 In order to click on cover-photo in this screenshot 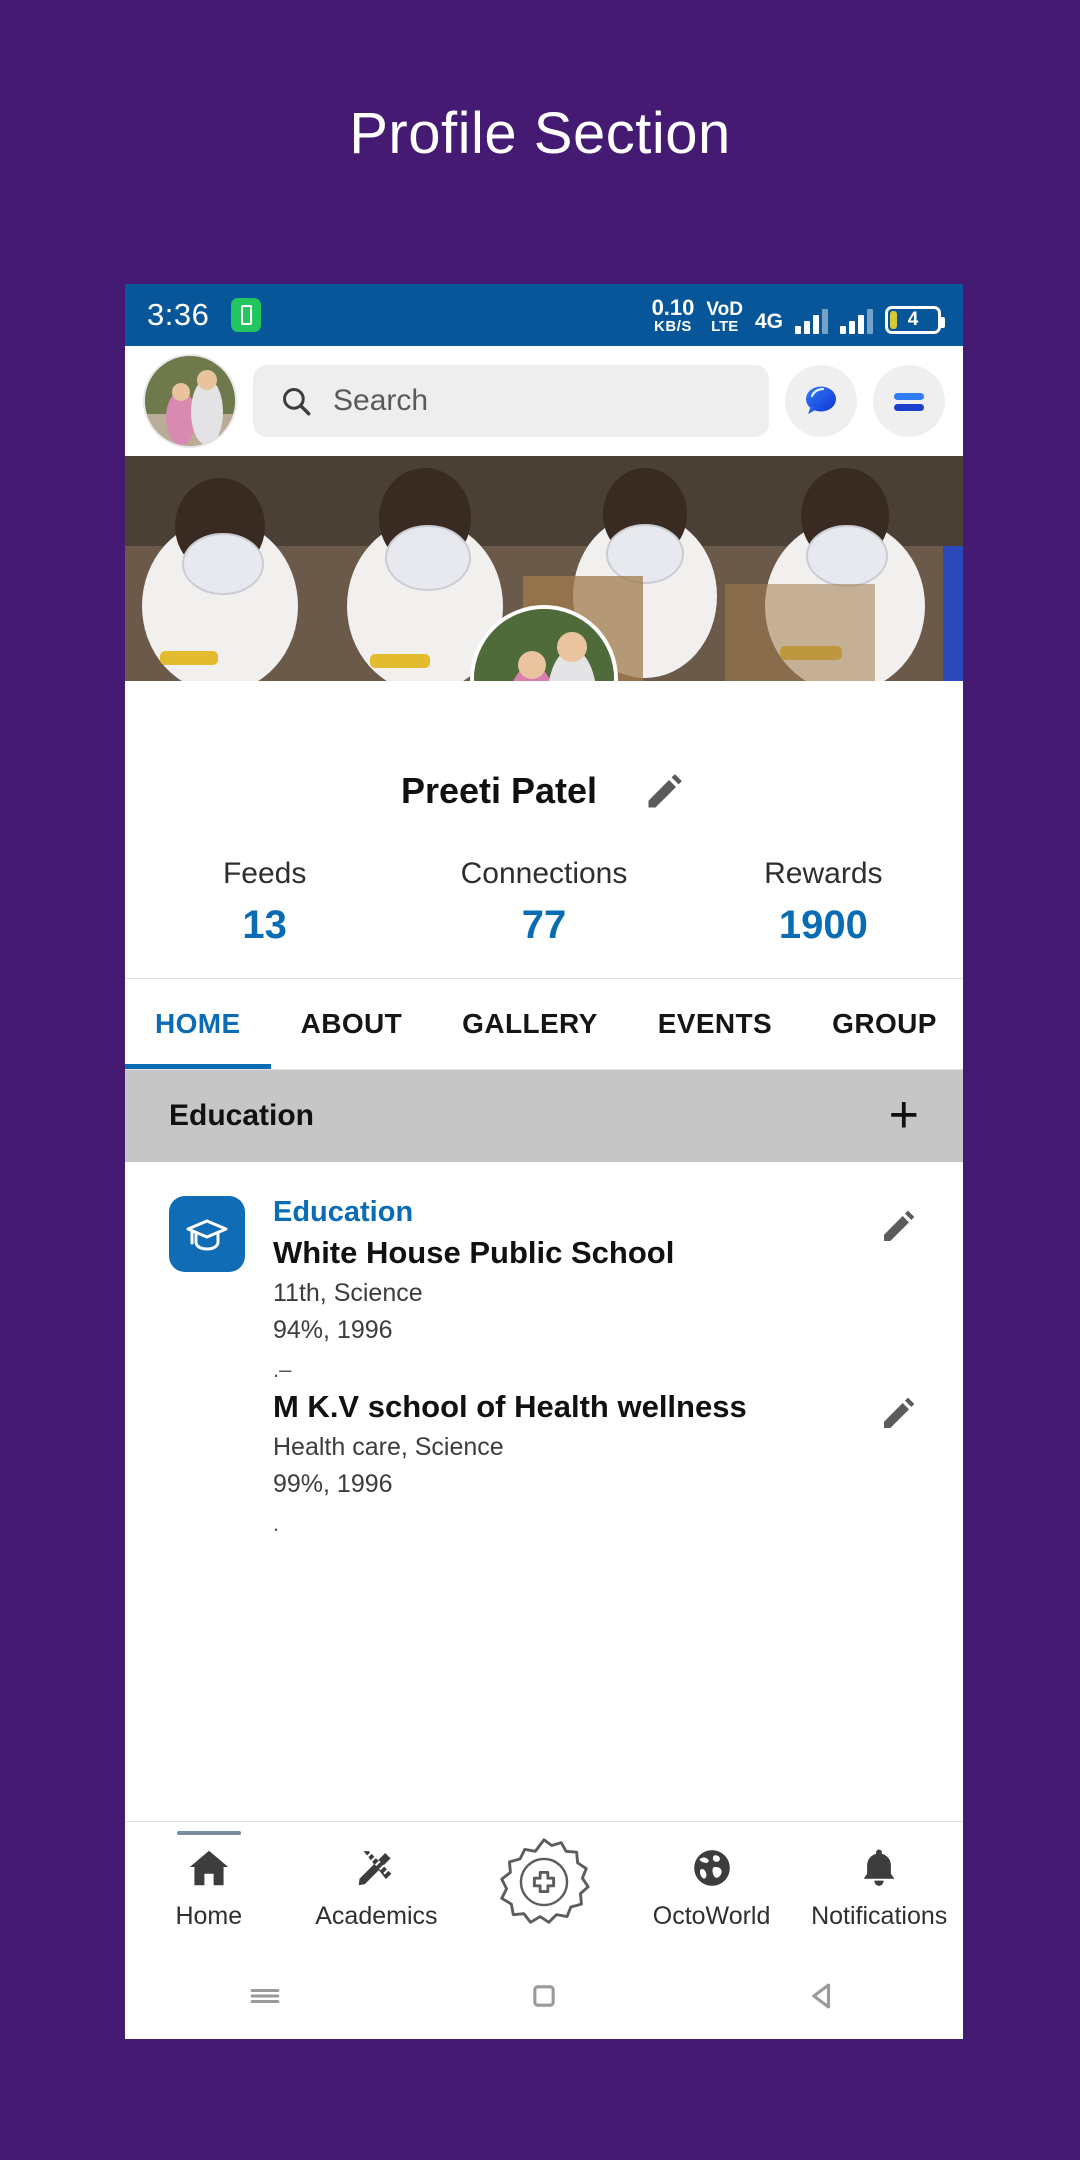, I will do `click(544, 568)`.